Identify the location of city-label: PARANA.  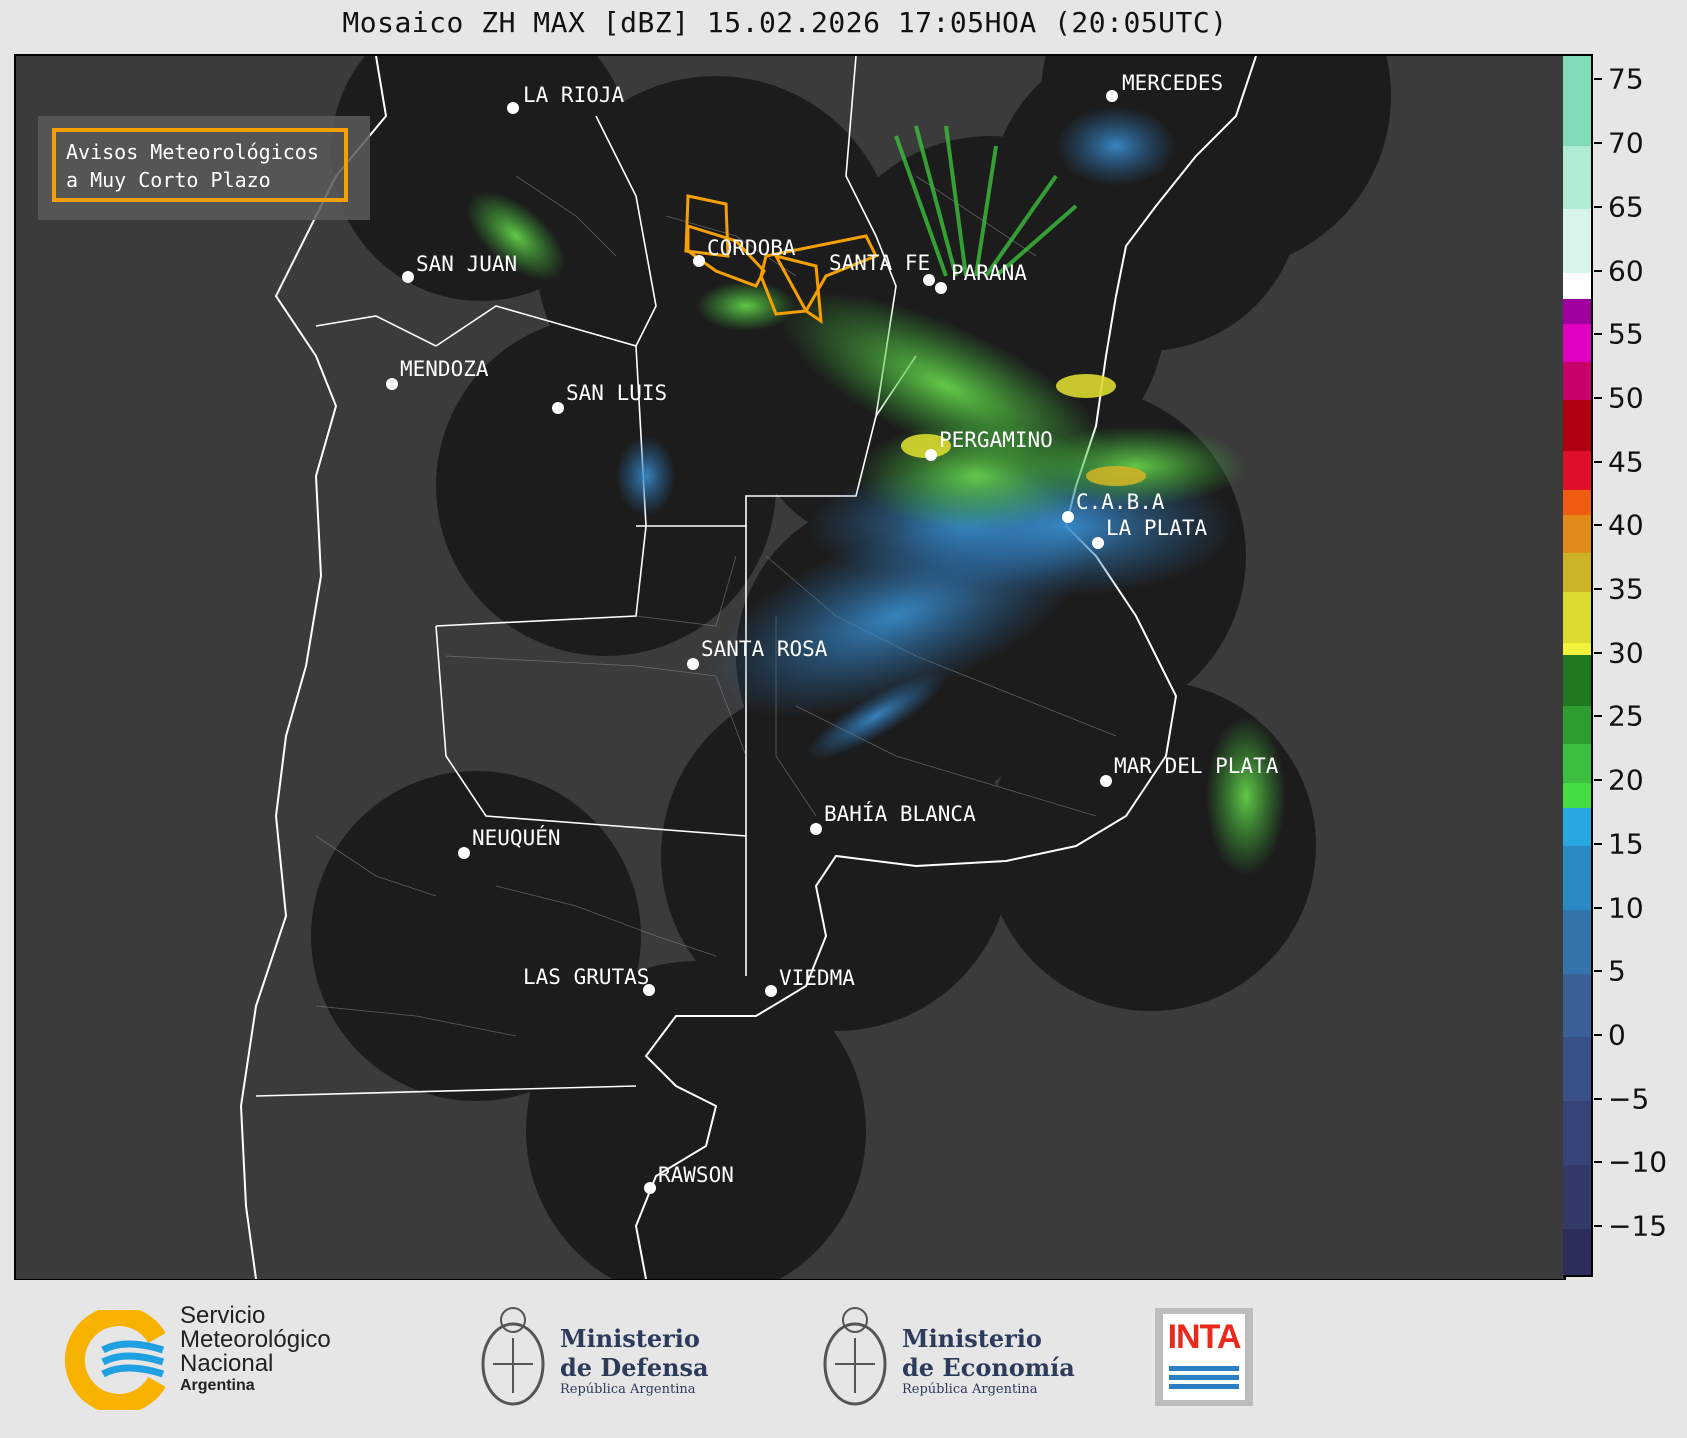
(989, 273).